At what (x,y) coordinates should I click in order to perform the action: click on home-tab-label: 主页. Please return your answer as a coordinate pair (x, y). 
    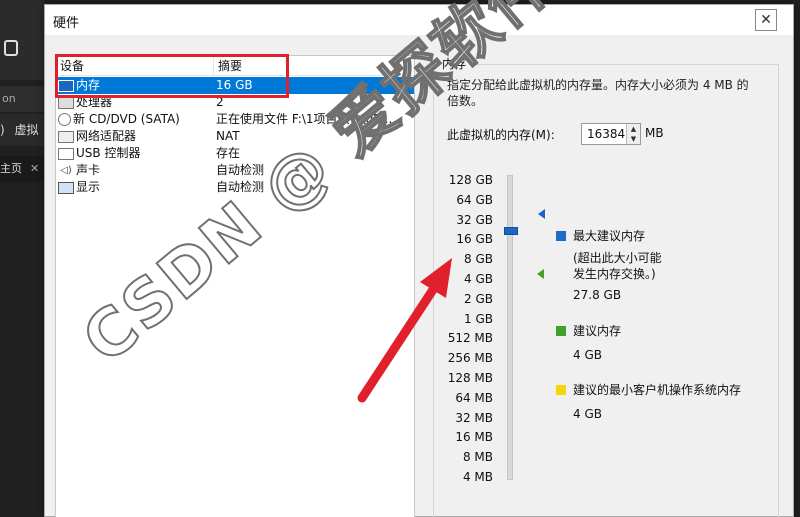
    Looking at the image, I should click on (11, 168).